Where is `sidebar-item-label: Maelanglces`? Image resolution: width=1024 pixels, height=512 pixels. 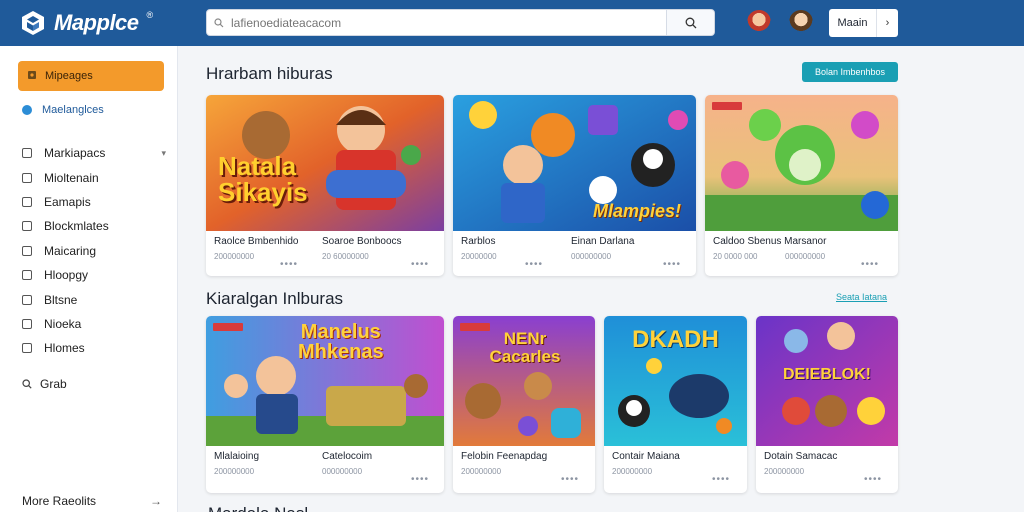
sidebar-item-label: Maelanglces is located at coordinates (73, 110).